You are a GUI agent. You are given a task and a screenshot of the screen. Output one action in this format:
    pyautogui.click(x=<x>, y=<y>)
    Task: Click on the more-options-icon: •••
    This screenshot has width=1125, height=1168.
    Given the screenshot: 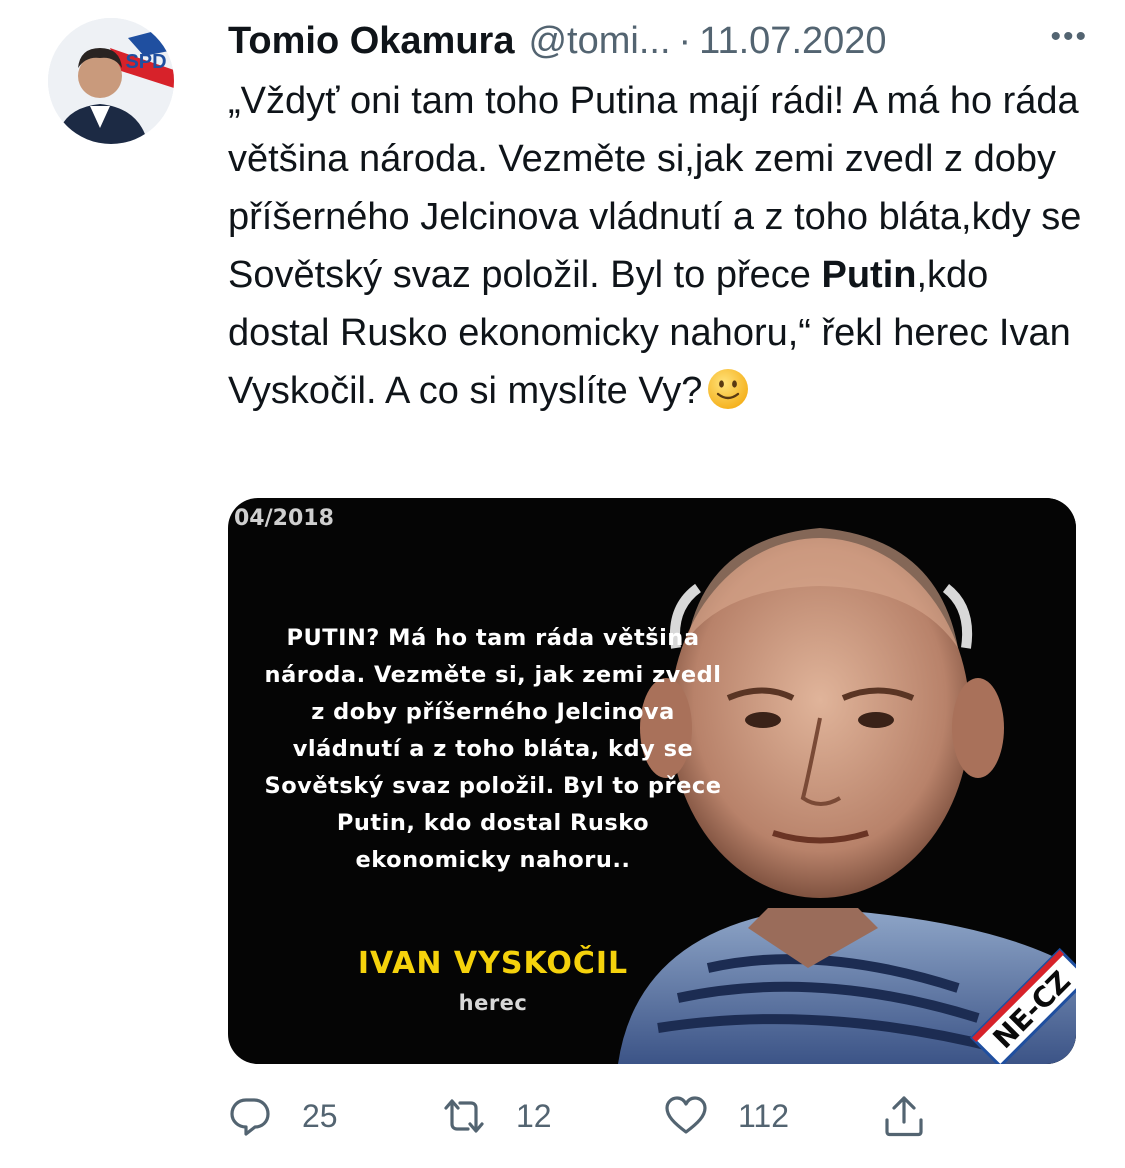 What is the action you would take?
    pyautogui.click(x=1069, y=37)
    